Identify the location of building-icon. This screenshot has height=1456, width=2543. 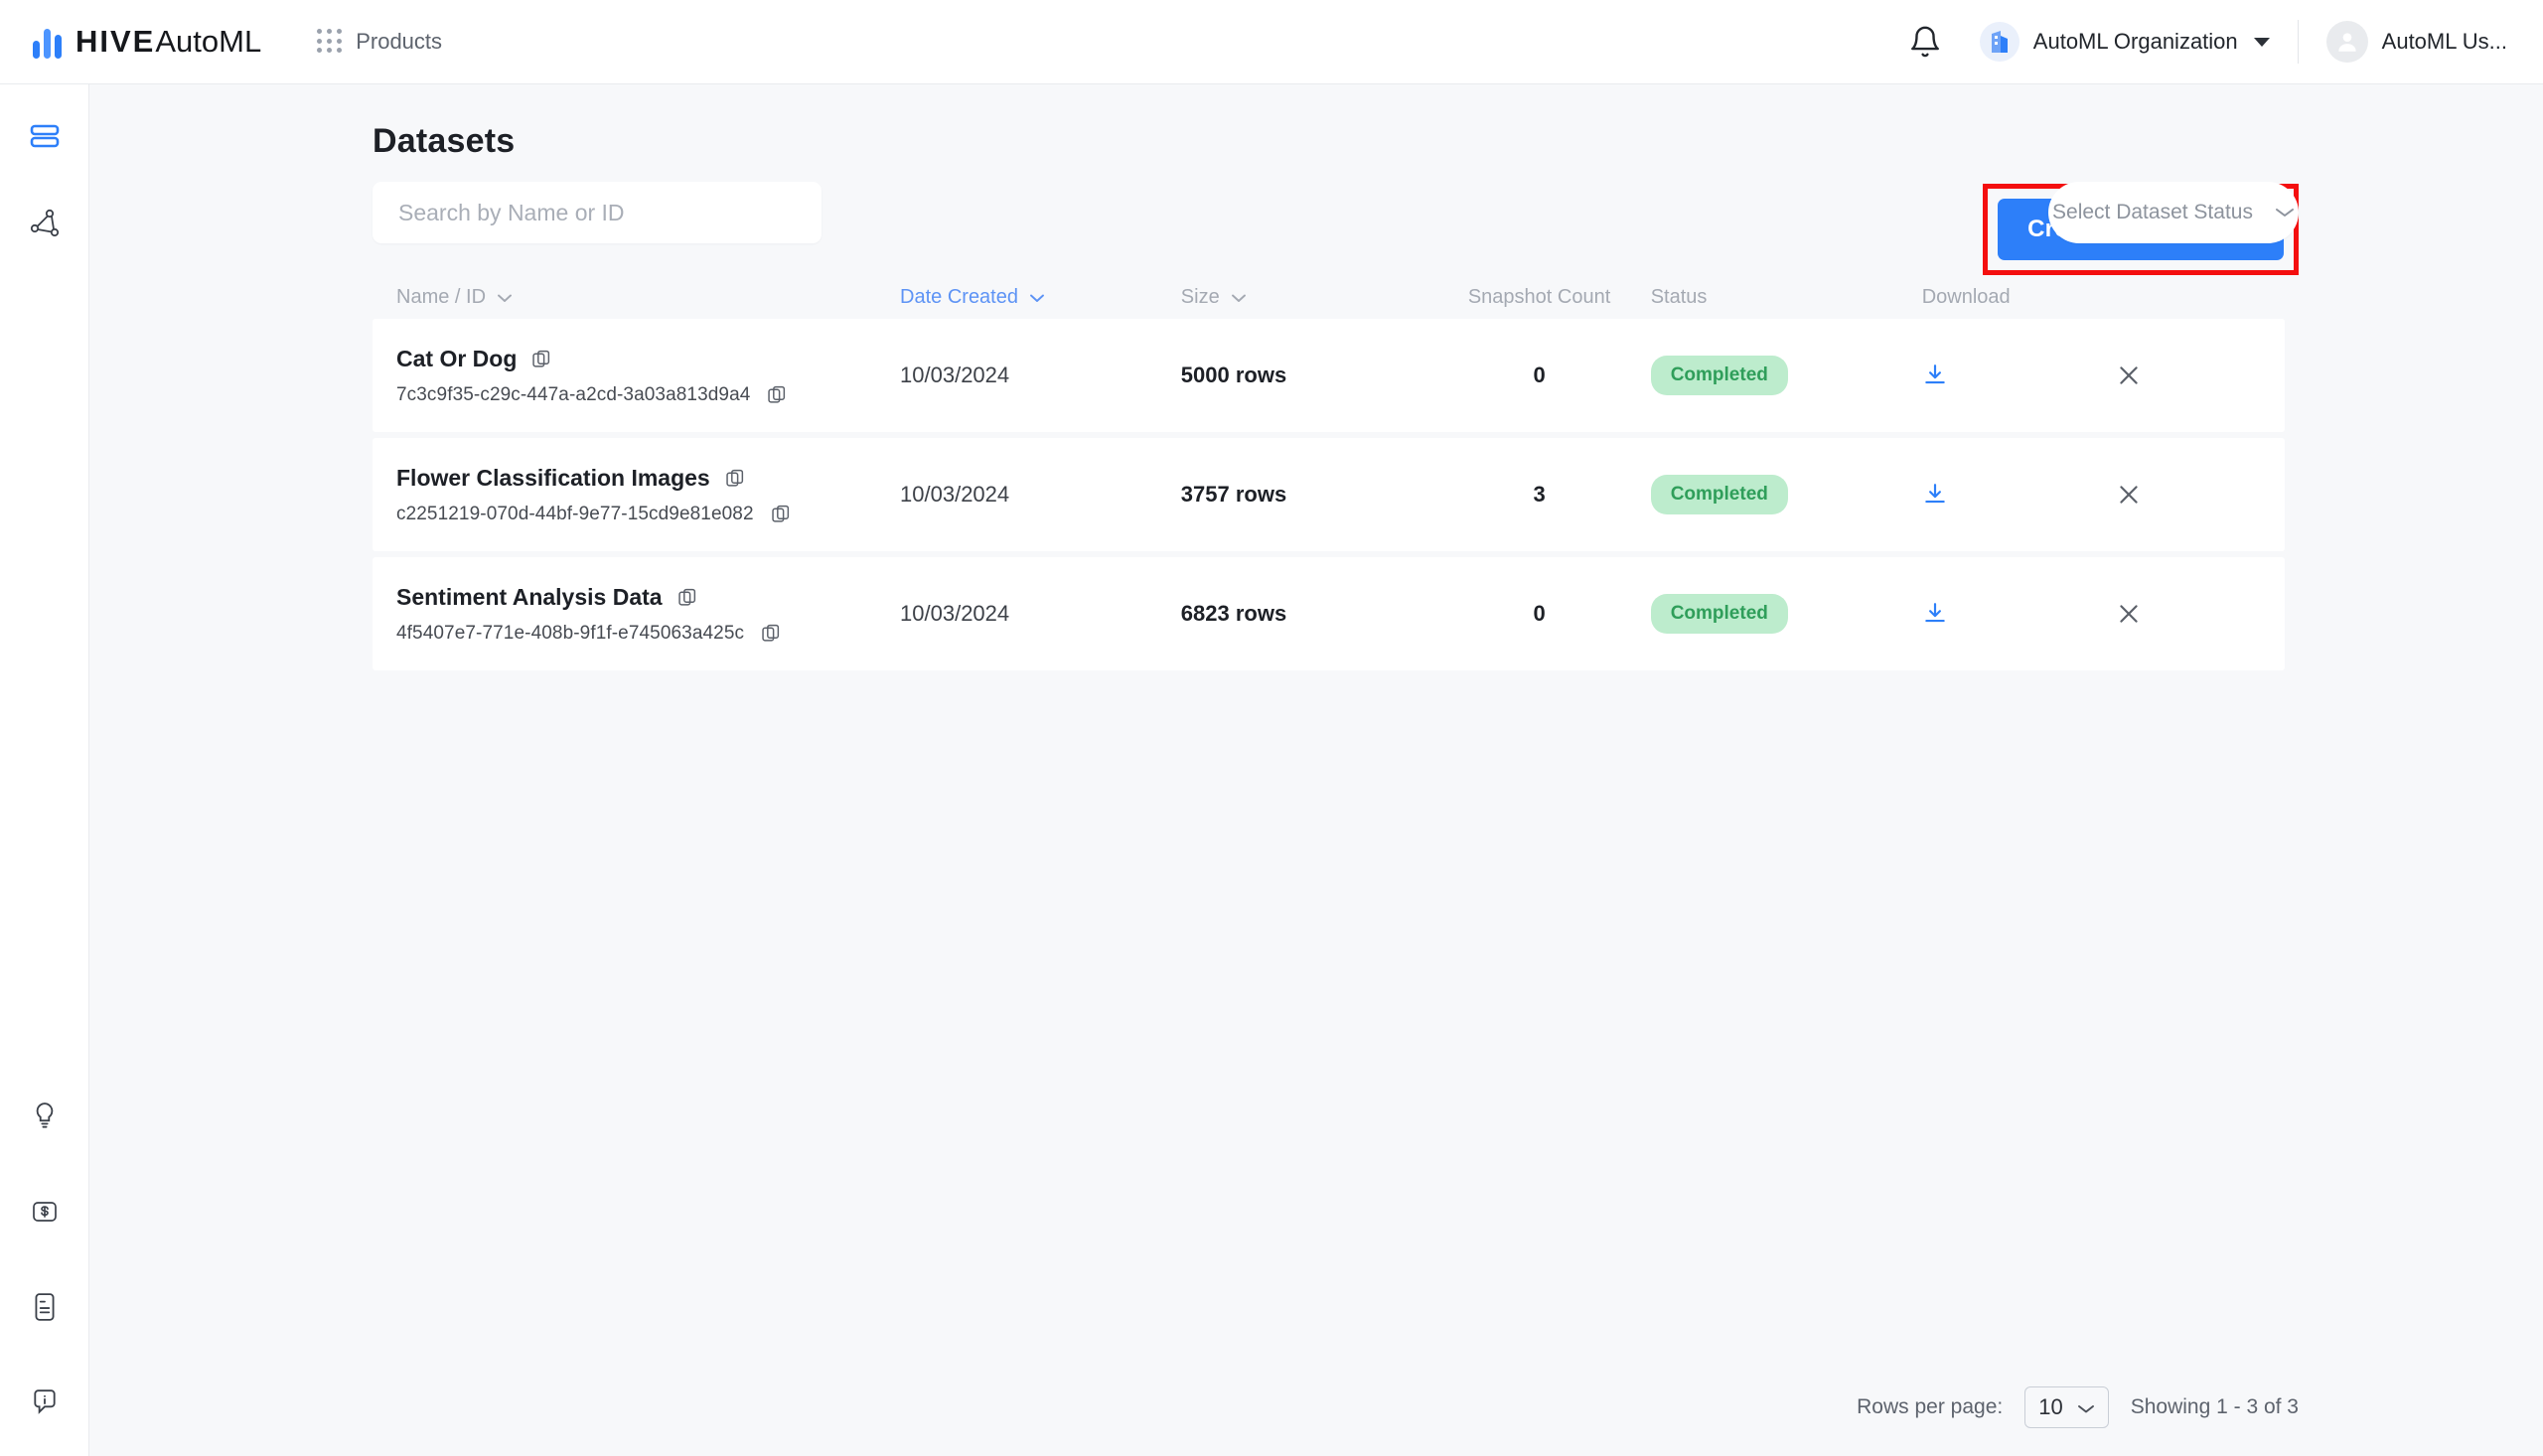
(1999, 42).